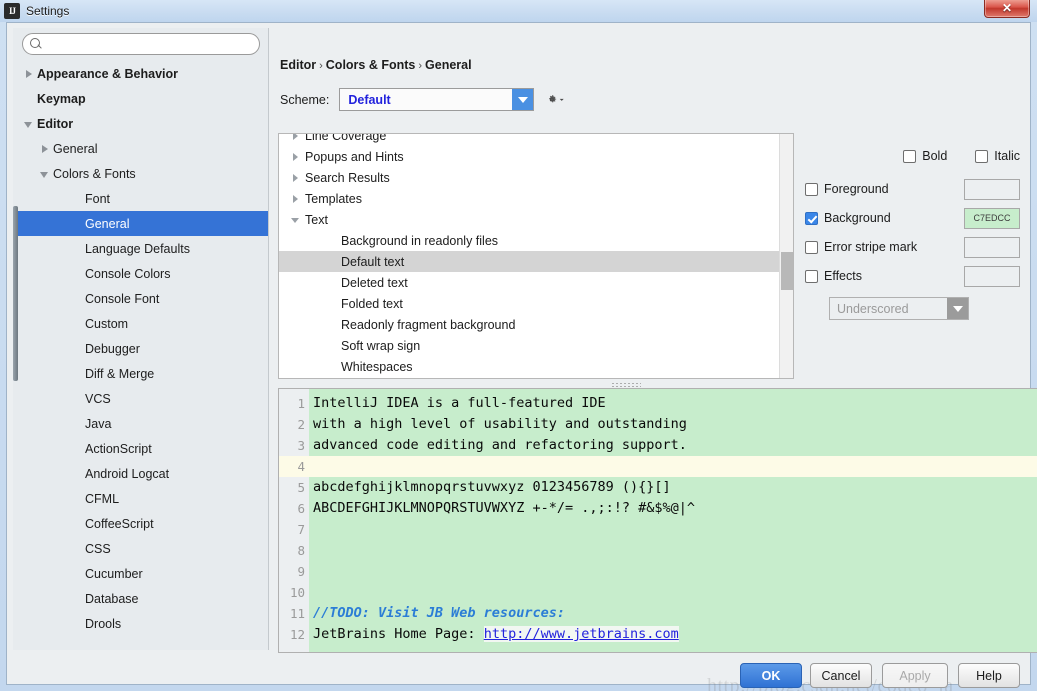 The image size is (1037, 691). I want to click on attribute-list-item: Deleted text, so click(536, 282).